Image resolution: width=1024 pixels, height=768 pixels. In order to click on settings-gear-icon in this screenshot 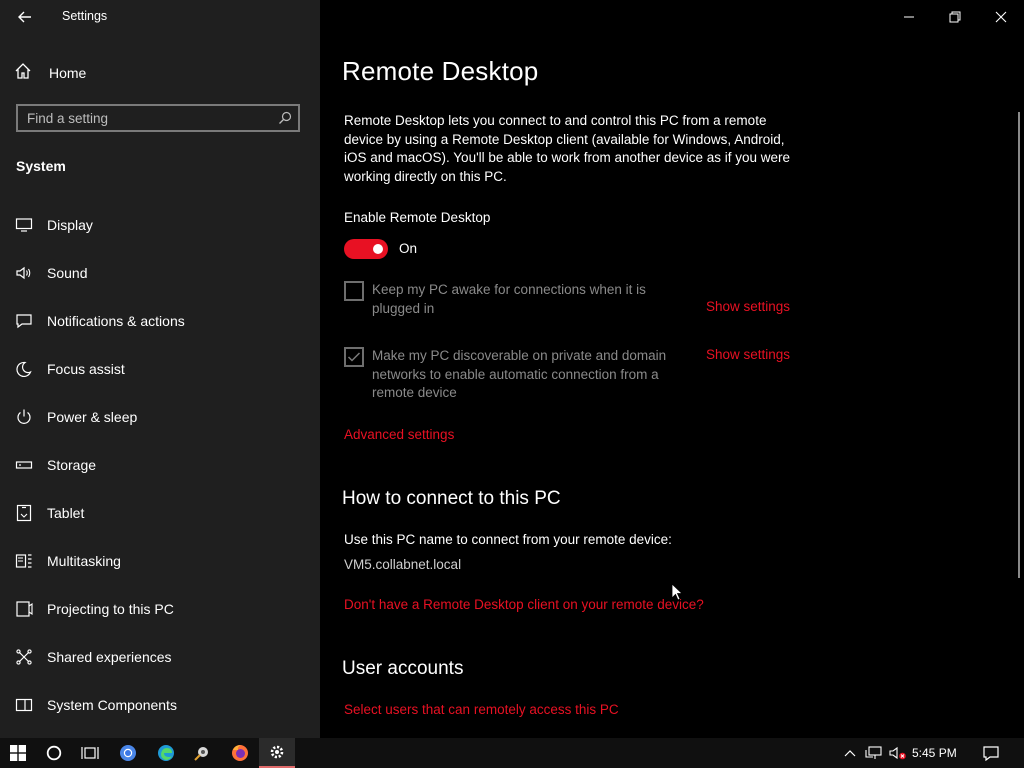, I will do `click(277, 752)`.